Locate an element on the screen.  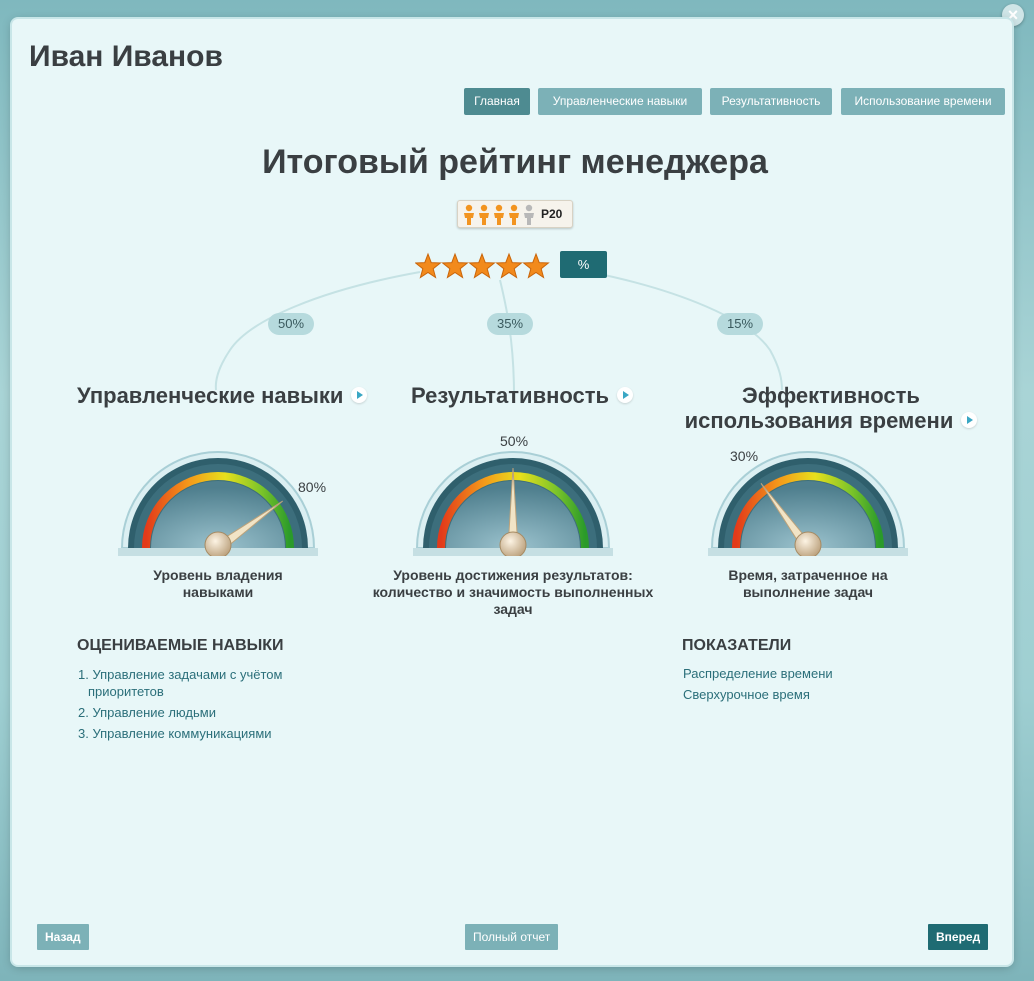
rating-stars is located at coordinates (482, 265).